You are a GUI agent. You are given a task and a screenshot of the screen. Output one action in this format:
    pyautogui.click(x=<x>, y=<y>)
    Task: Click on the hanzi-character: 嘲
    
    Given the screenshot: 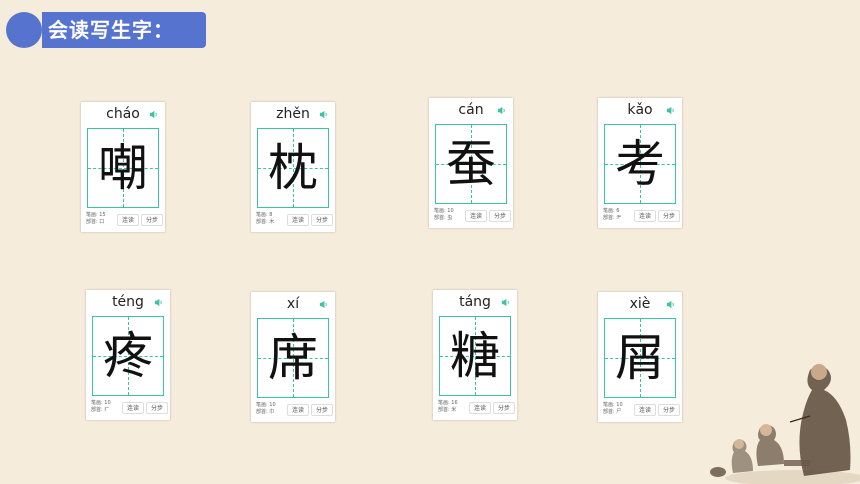 What is the action you would take?
    pyautogui.click(x=123, y=168)
    